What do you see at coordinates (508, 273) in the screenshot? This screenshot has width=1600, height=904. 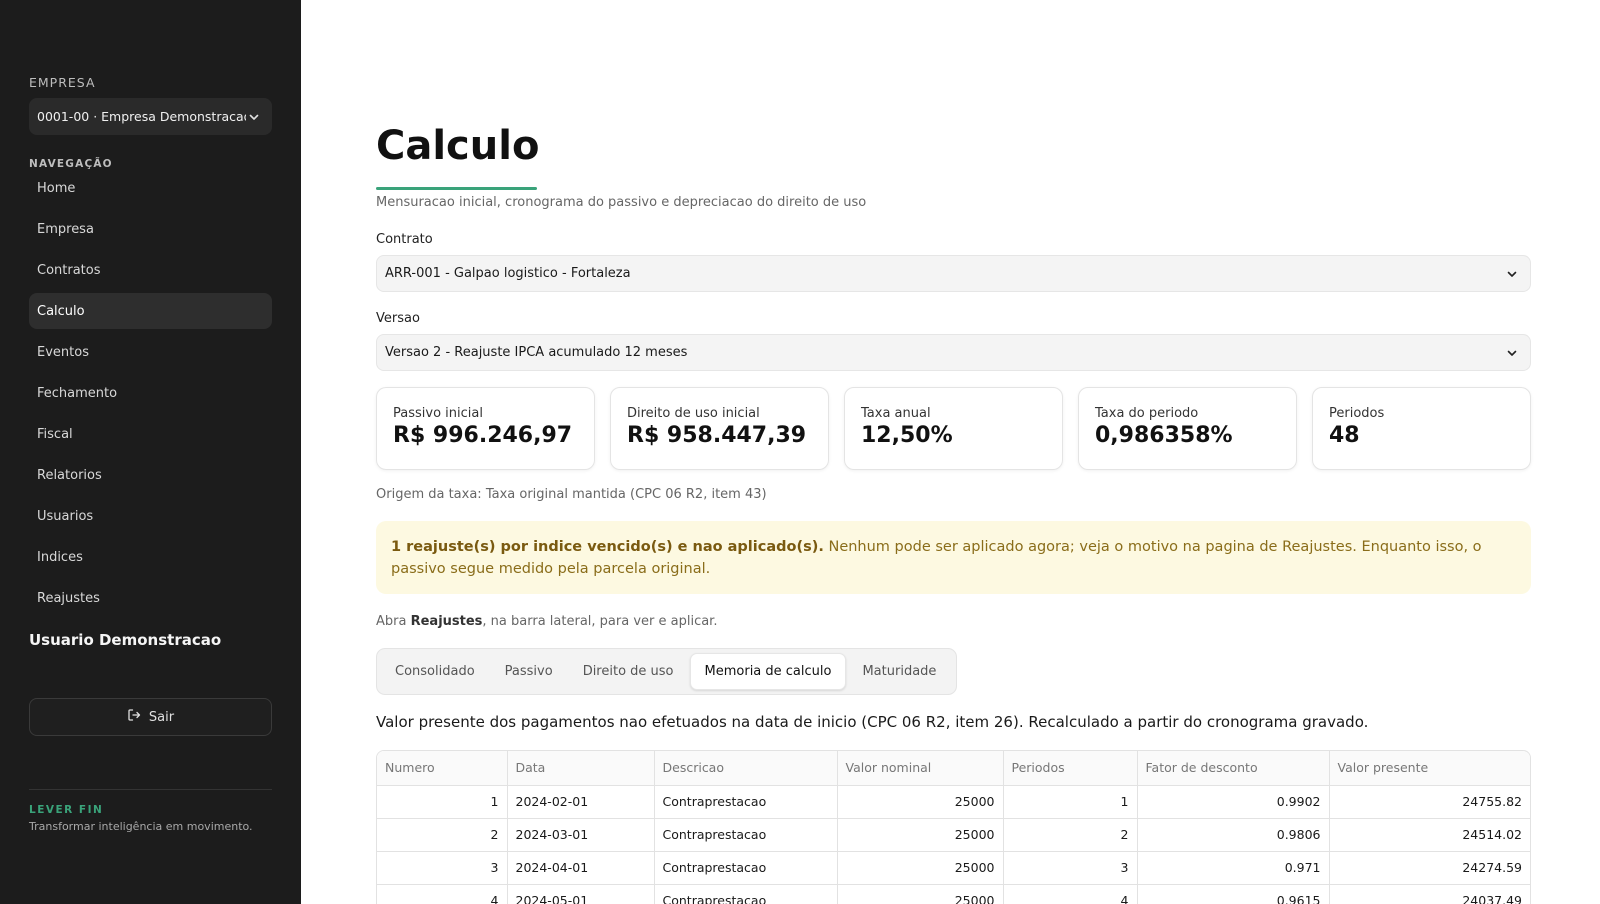 I see `contrato-select-value: ARR-001 - Galpao logistico - Fortaleza` at bounding box center [508, 273].